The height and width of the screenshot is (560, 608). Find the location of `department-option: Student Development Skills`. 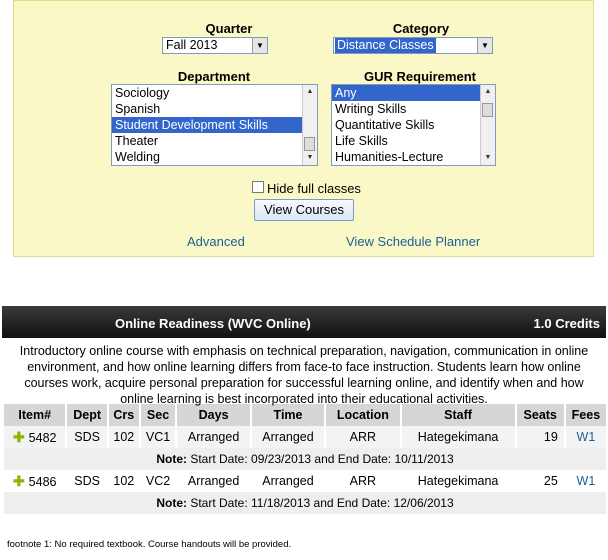

department-option: Student Development Skills is located at coordinates (214, 125).